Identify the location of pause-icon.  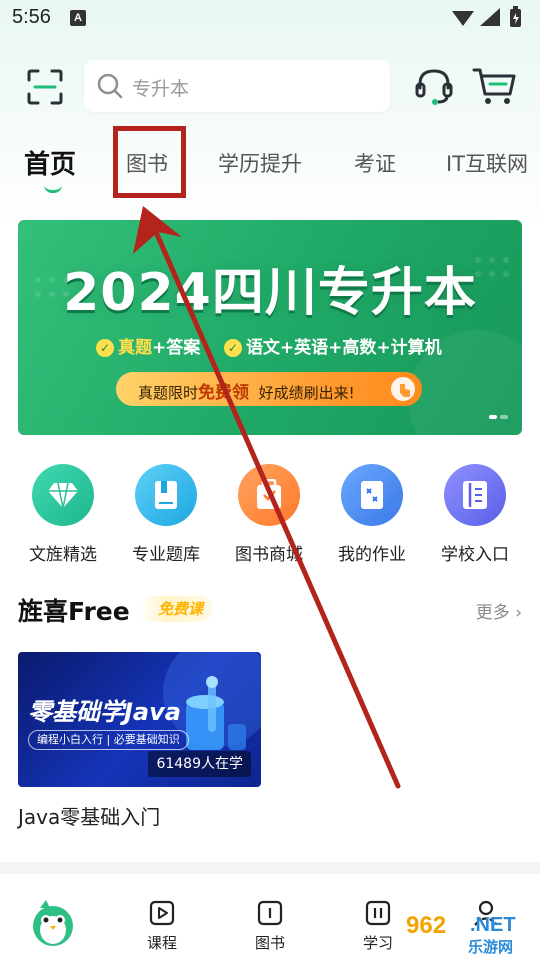
(378, 913).